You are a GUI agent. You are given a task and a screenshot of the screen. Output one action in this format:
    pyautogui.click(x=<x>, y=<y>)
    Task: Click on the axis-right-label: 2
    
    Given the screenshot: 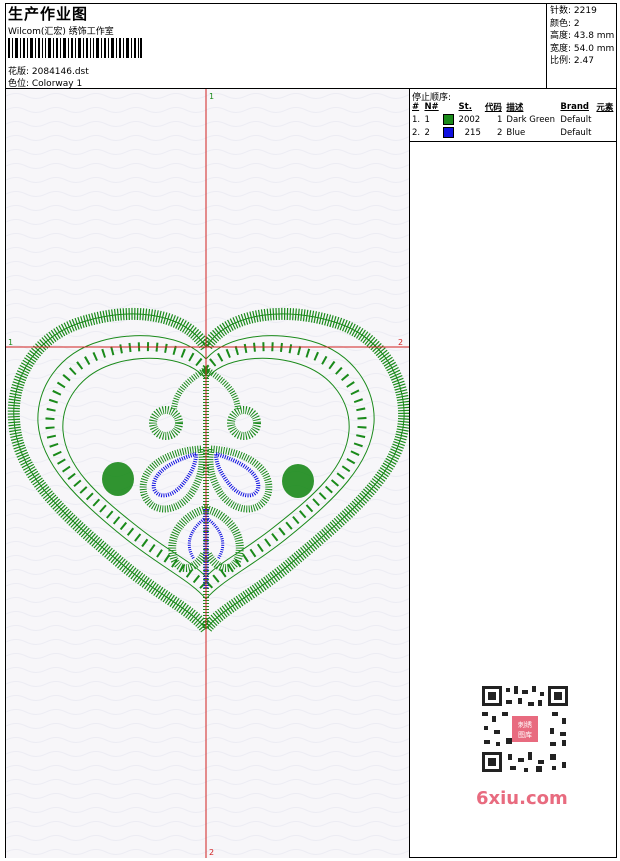 What is the action you would take?
    pyautogui.click(x=400, y=342)
    